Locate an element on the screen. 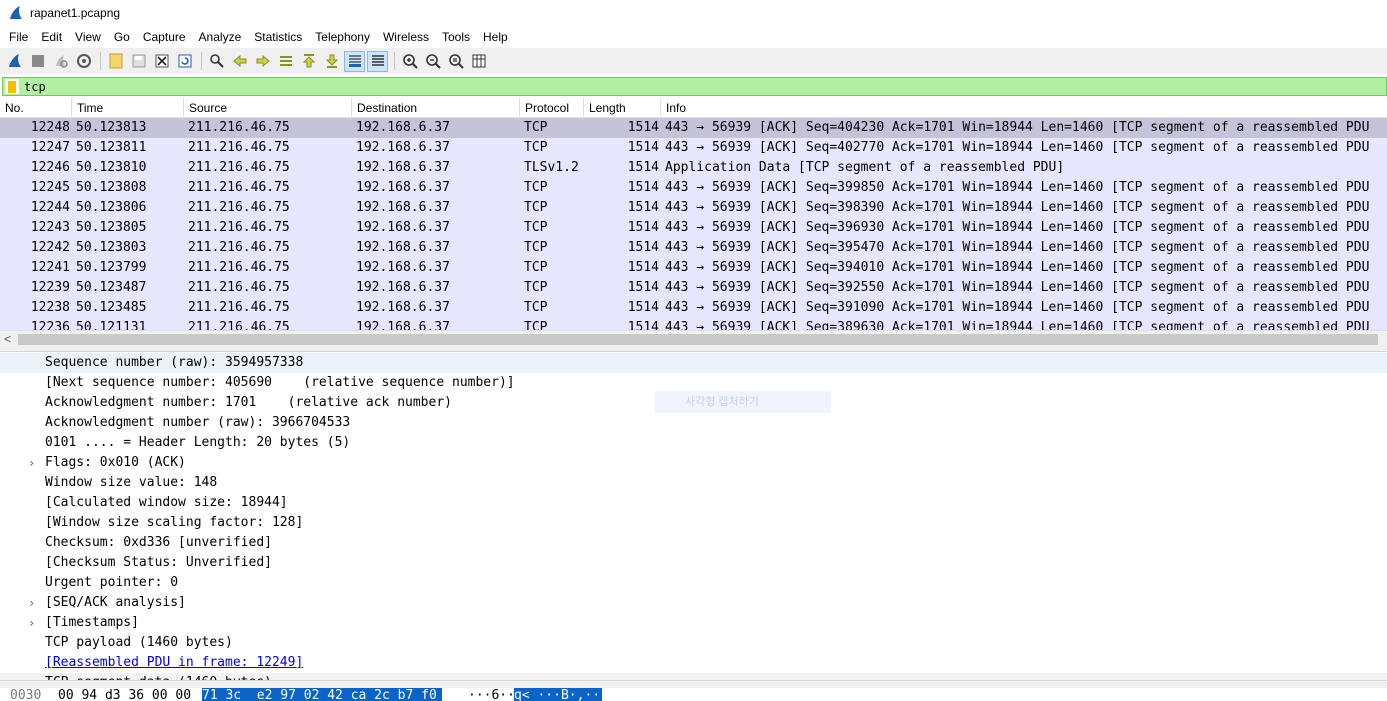 This screenshot has height=701, width=1387. colorize-icon is located at coordinates (377, 61).